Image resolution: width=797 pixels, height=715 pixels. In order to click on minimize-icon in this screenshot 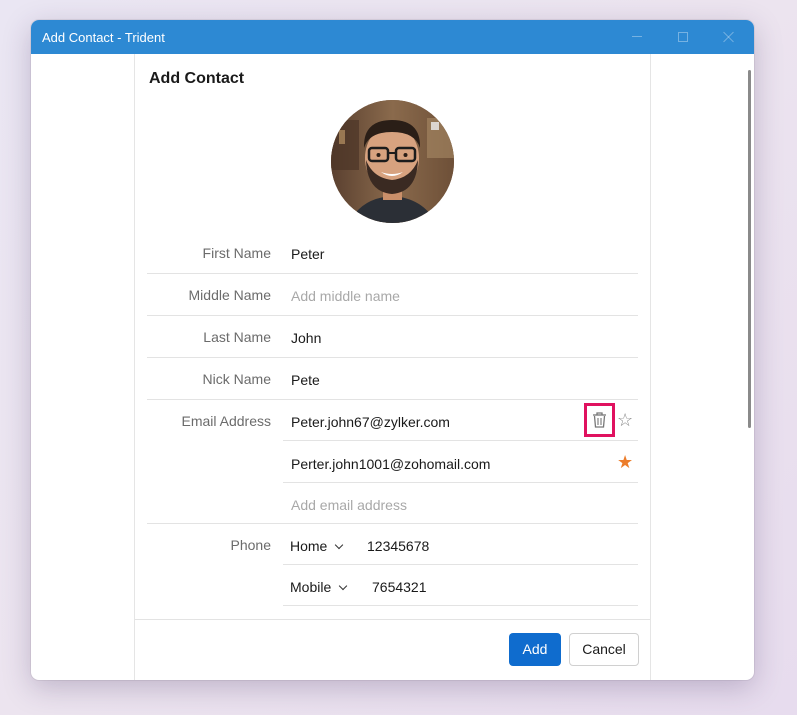, I will do `click(637, 36)`.